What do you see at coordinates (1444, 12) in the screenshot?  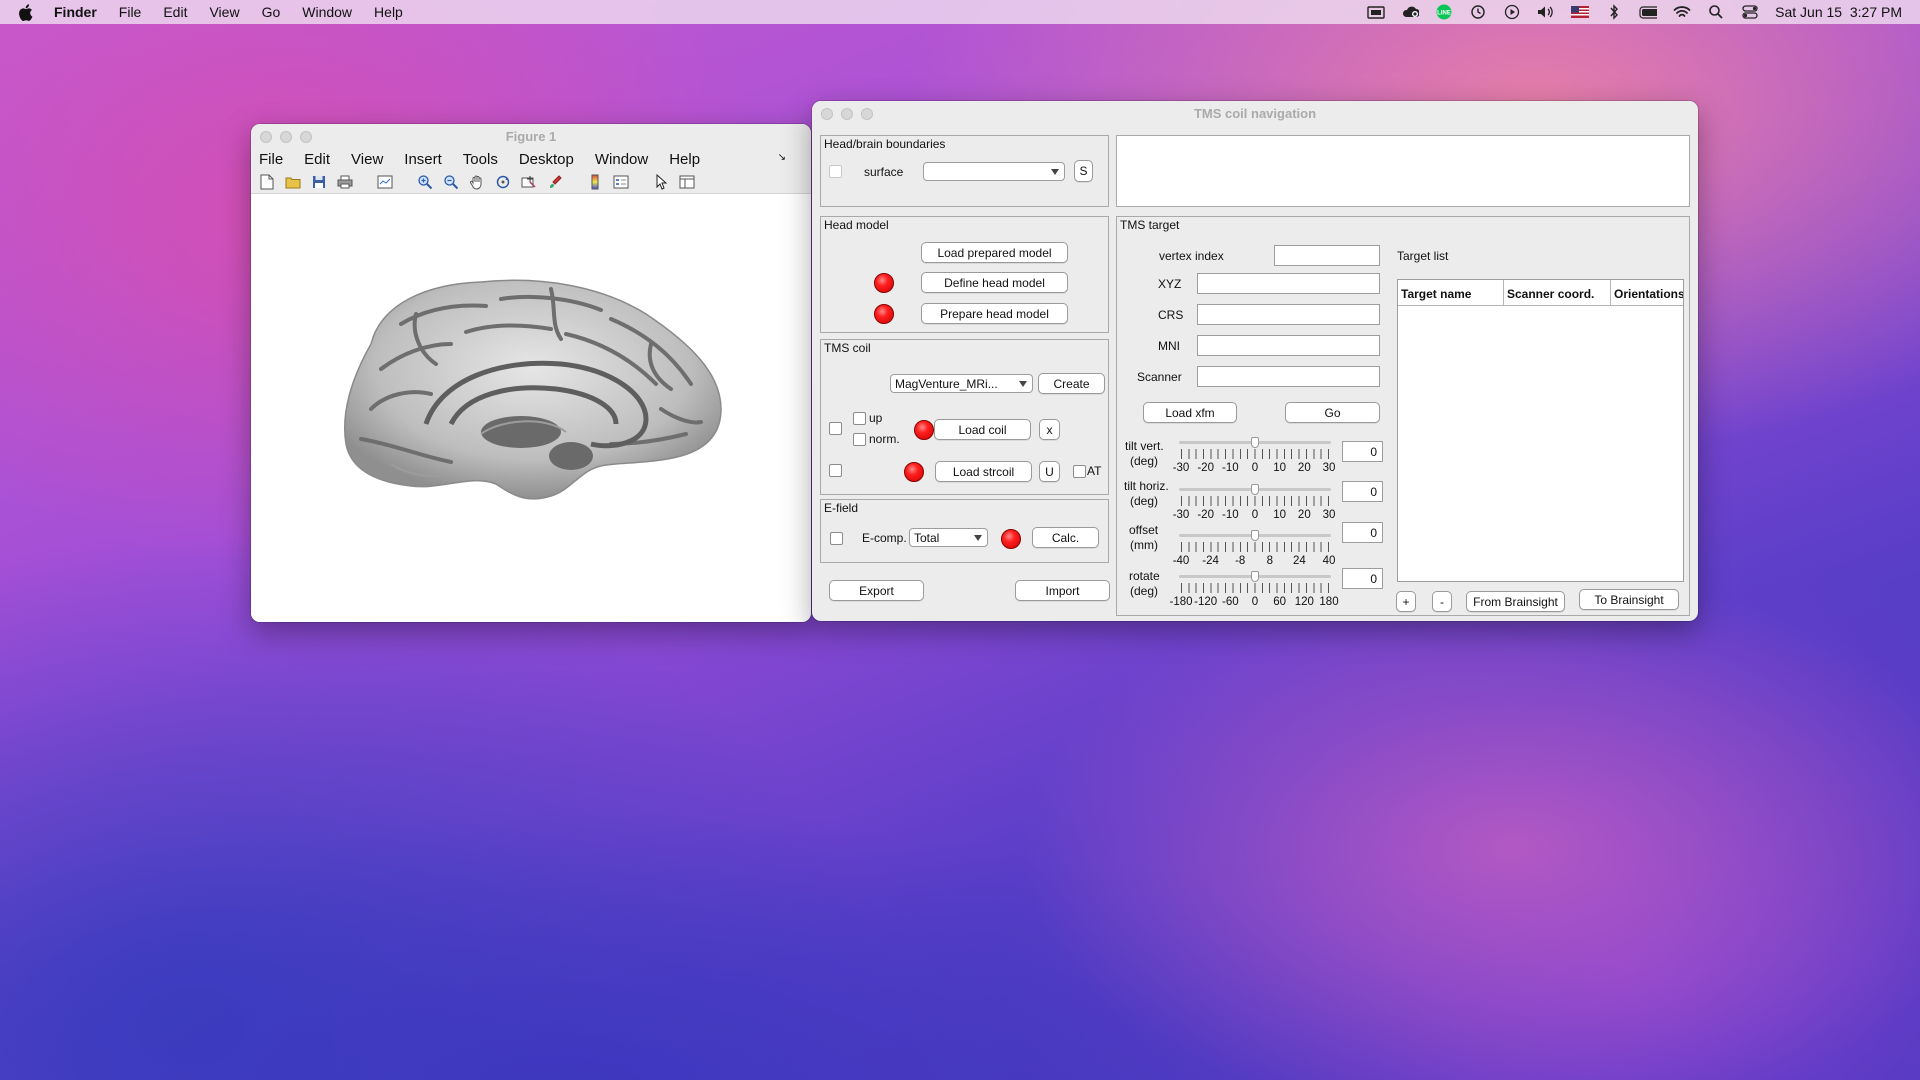 I see `line-app-icon: LINE` at bounding box center [1444, 12].